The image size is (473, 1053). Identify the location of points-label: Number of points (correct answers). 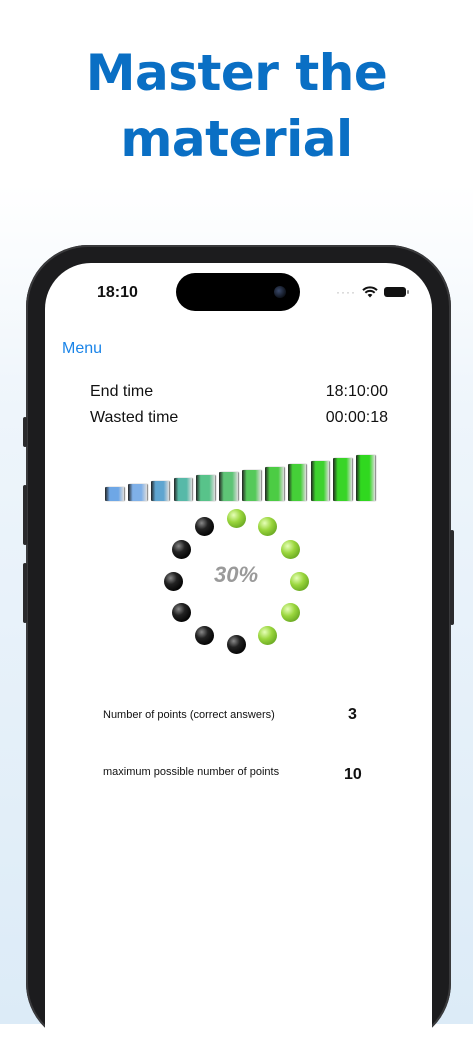
(189, 715).